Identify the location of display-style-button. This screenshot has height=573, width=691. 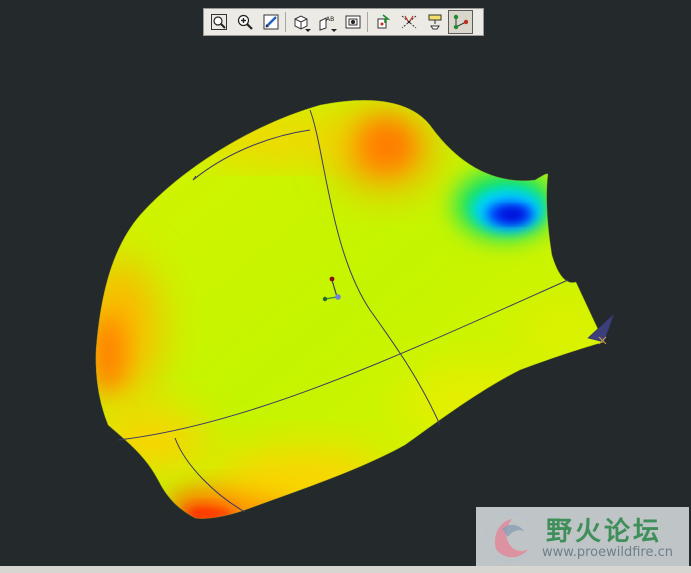
(300, 22).